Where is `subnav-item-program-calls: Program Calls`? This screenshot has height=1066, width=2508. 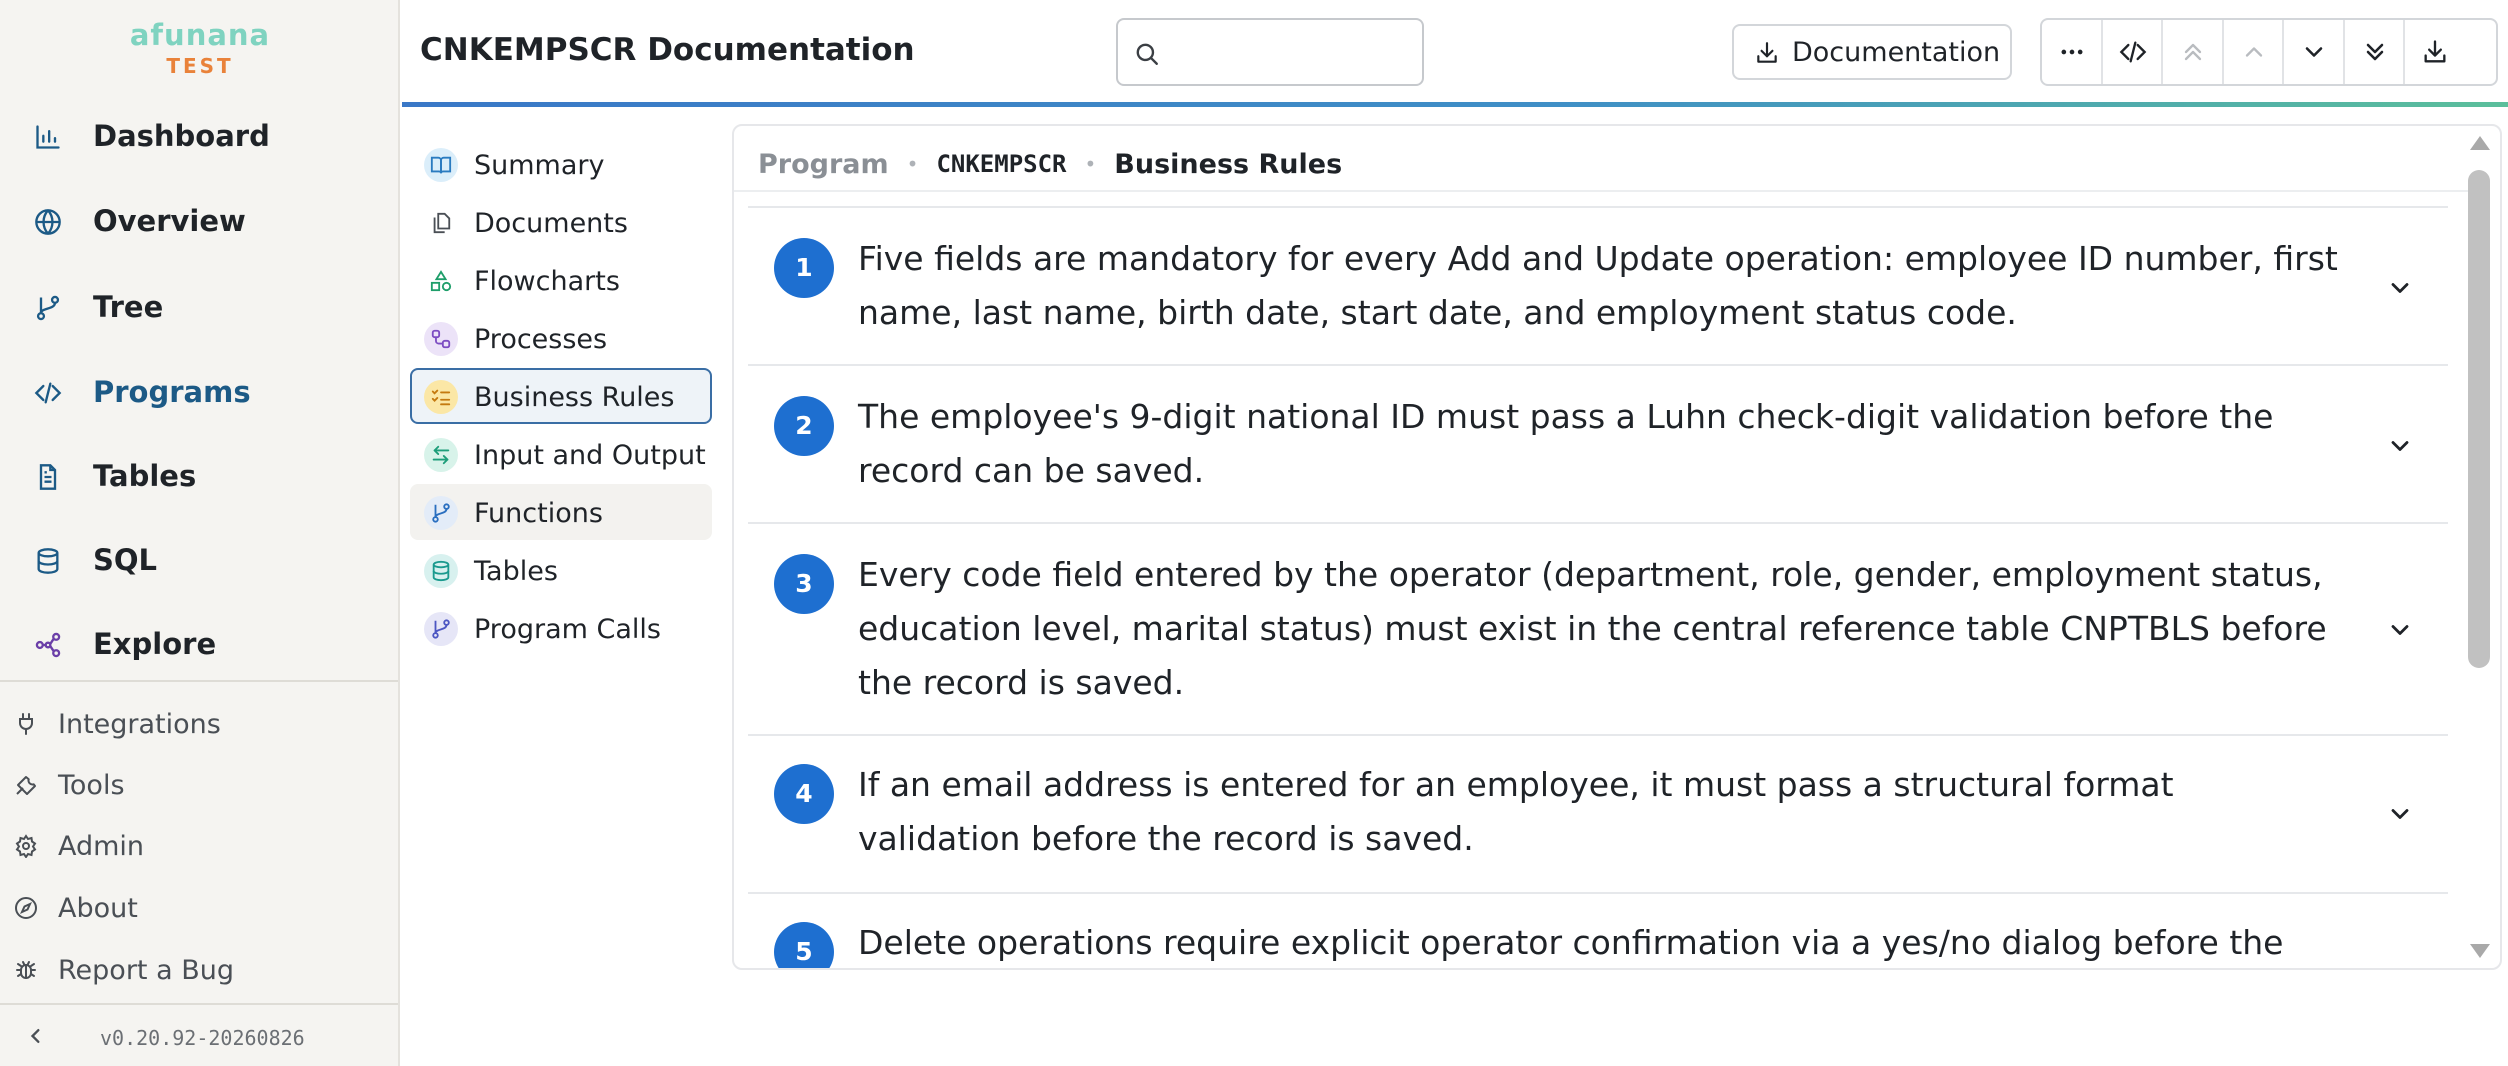 subnav-item-program-calls: Program Calls is located at coordinates (561, 628).